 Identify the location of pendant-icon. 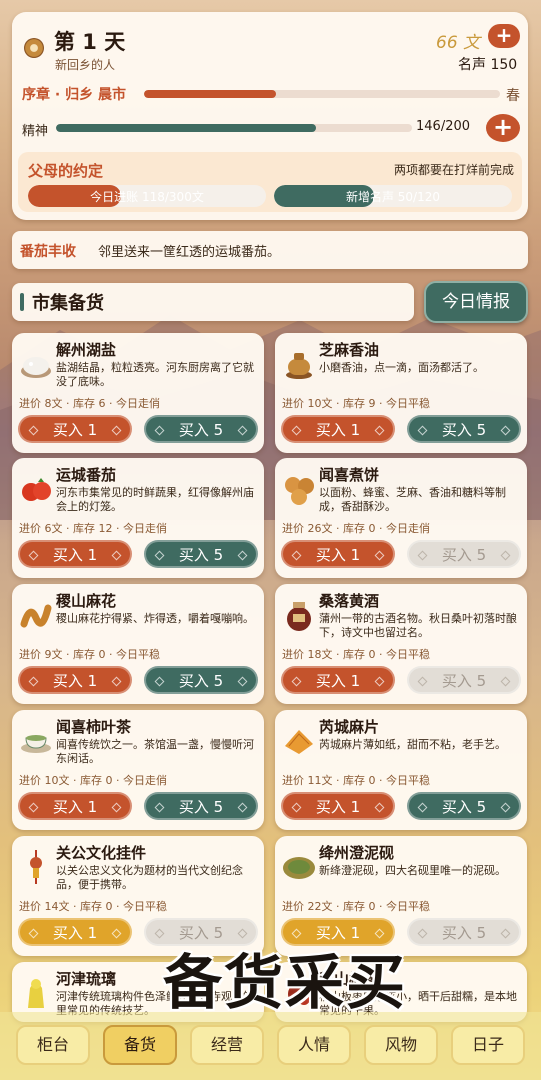
(36, 867).